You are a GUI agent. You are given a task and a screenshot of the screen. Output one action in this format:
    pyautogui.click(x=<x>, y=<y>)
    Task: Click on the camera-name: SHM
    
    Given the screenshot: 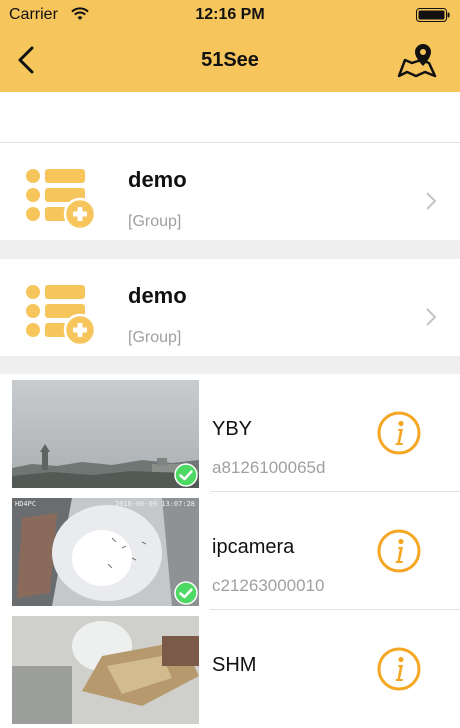 What is the action you would take?
    pyautogui.click(x=234, y=665)
    